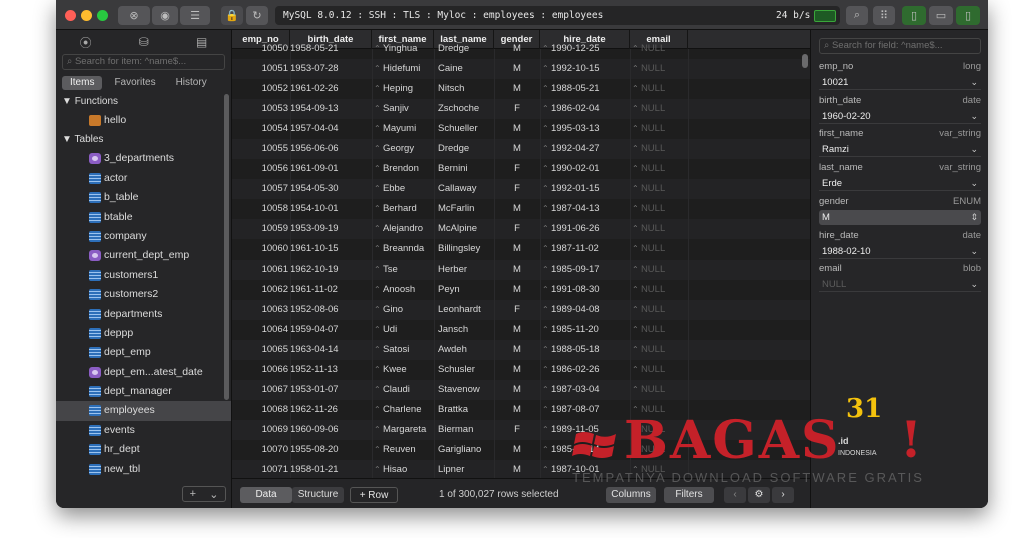  What do you see at coordinates (330, 109) in the screenshot?
I see `cell-birth-date: 1954-09-13` at bounding box center [330, 109].